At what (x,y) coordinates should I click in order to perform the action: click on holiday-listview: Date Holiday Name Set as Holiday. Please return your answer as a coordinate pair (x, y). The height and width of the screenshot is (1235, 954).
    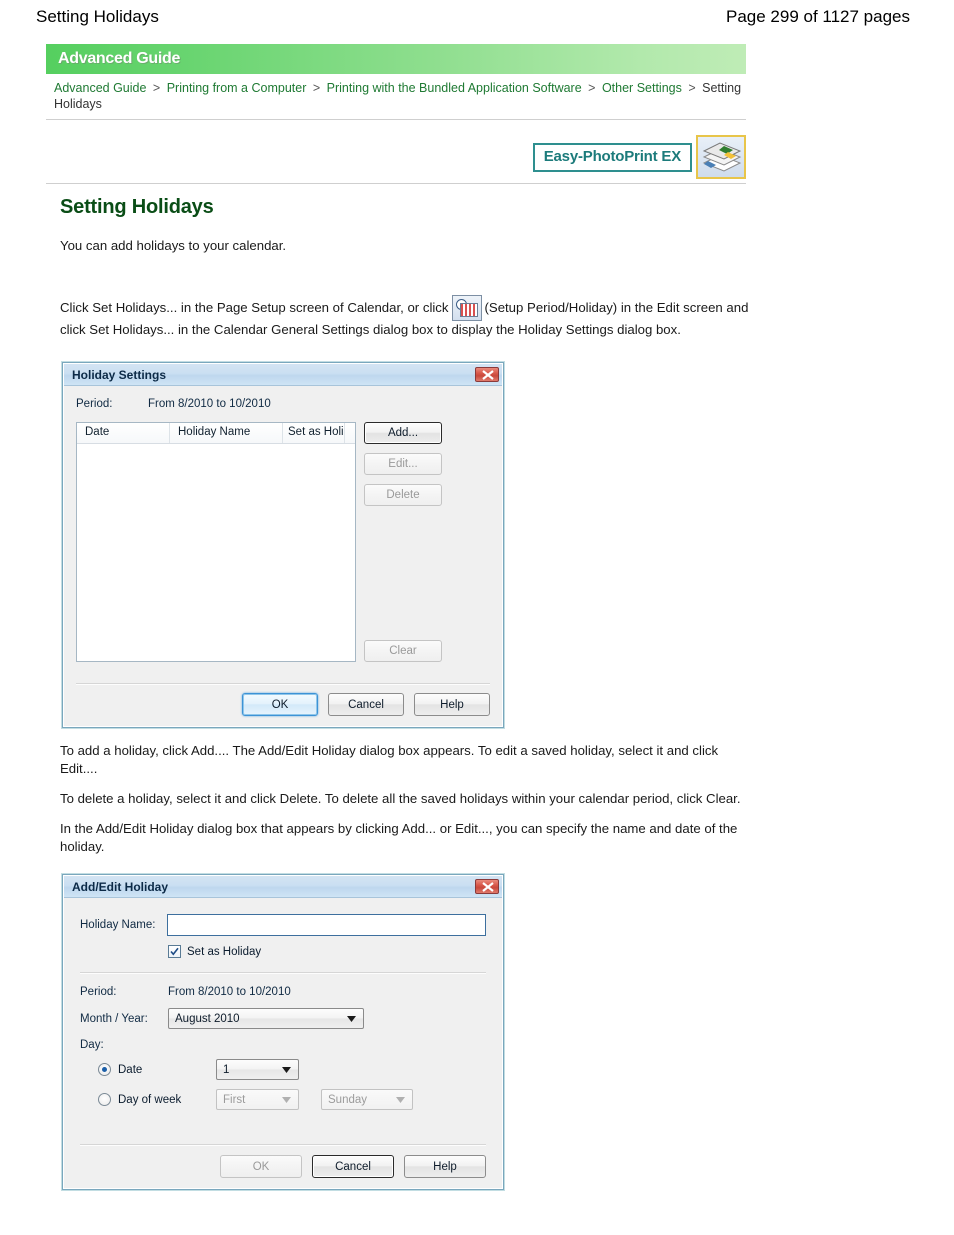
    Looking at the image, I should click on (216, 542).